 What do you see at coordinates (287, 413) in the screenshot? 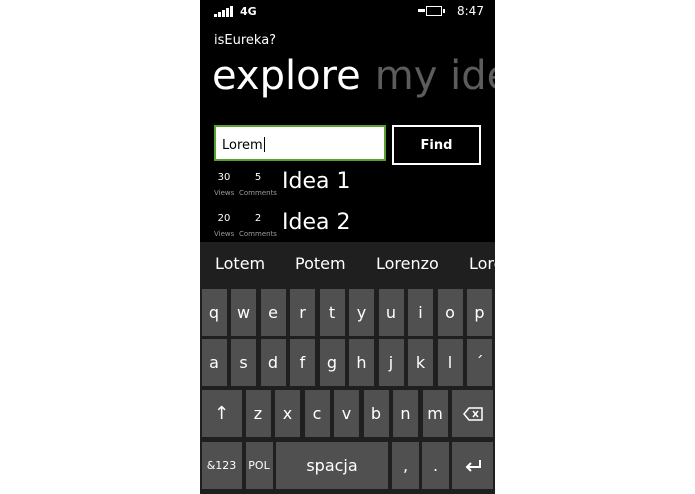
I see `key-x: x` at bounding box center [287, 413].